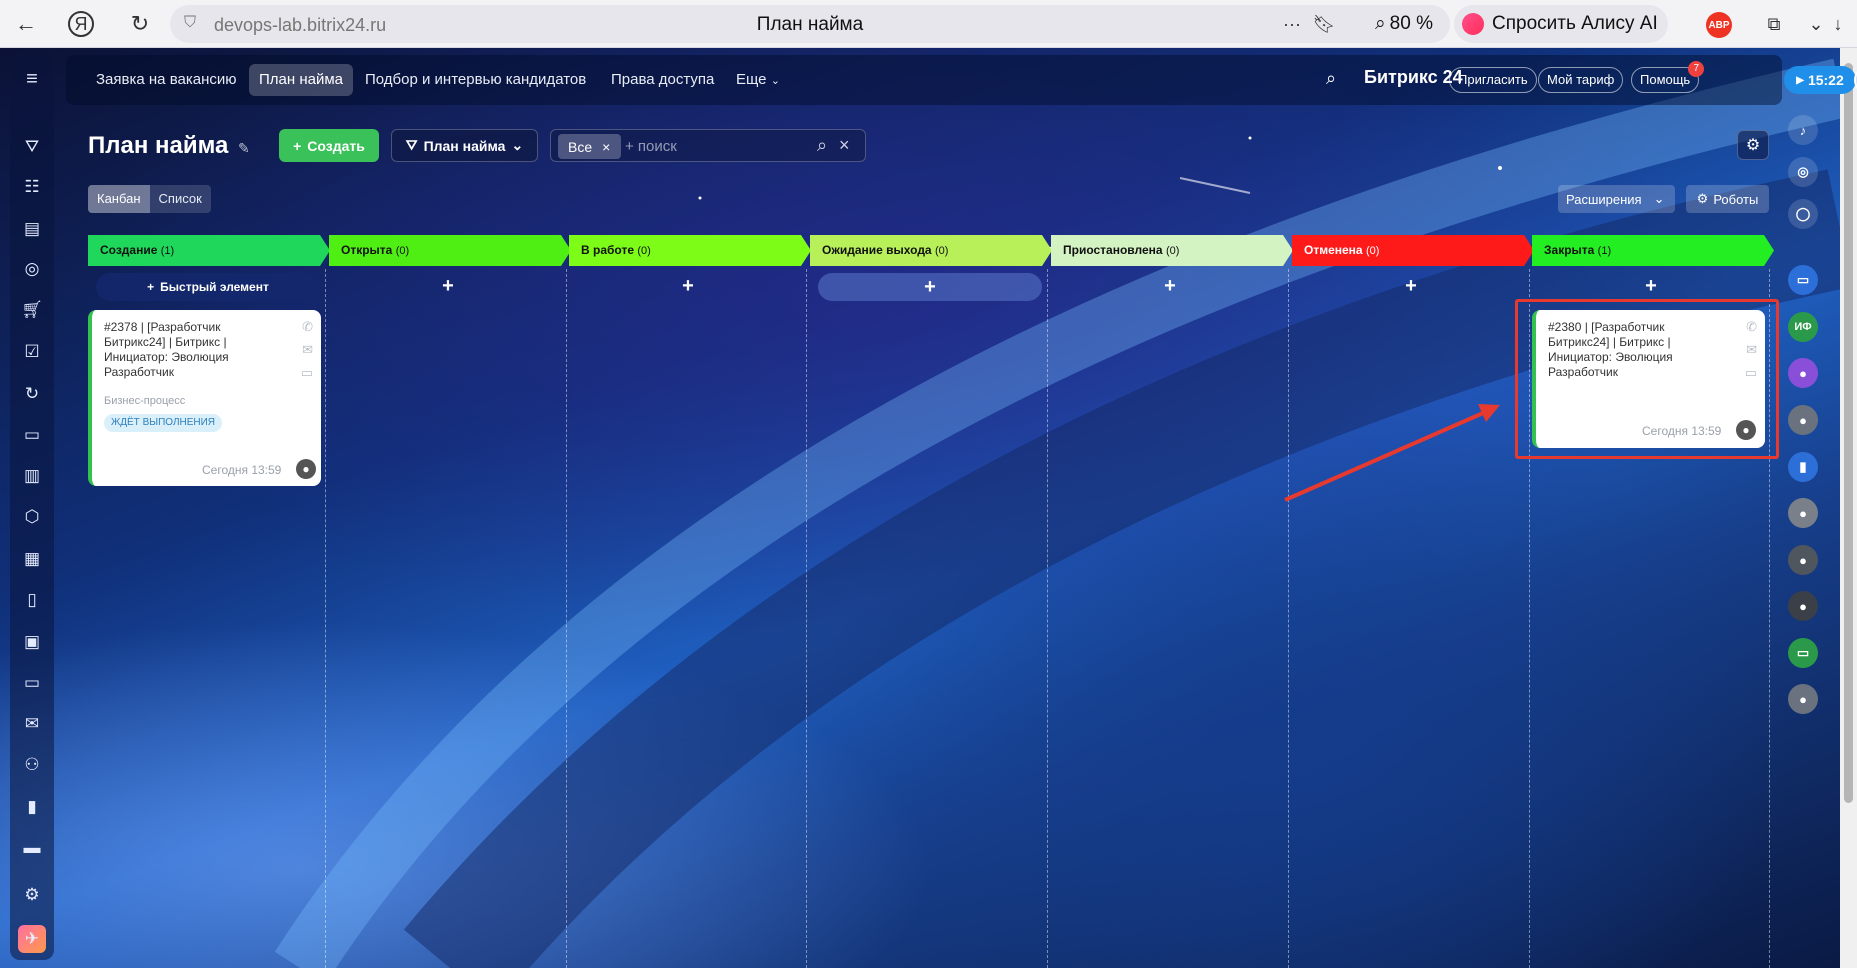  What do you see at coordinates (1616, 199) in the screenshot?
I see `extensions-button: Расширения ⌄` at bounding box center [1616, 199].